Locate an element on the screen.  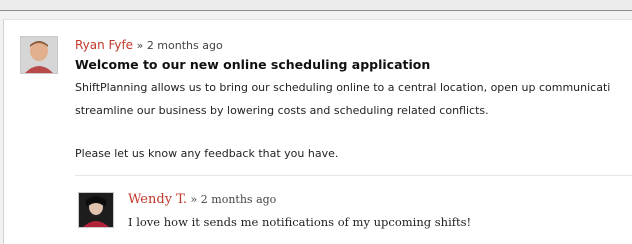
reply-meta: Wendy T. » 2 months ago is located at coordinates (202, 199).